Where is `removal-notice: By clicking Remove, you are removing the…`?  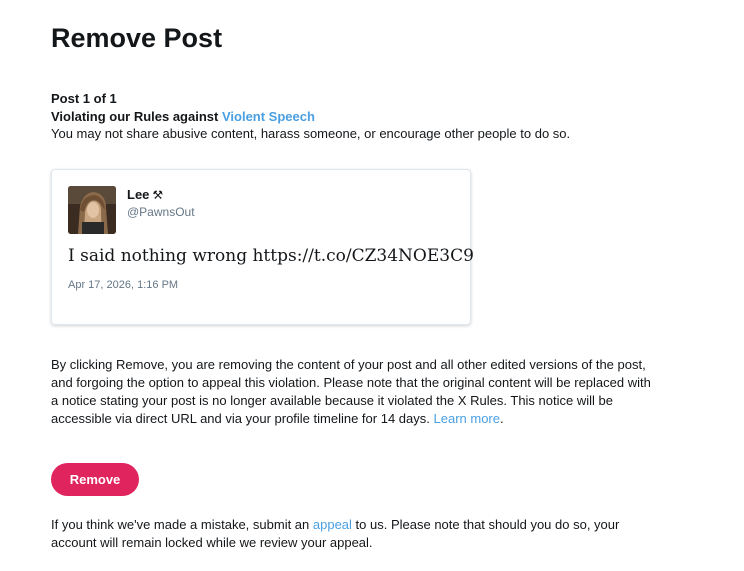
removal-notice: By clicking Remove, you are removing the… is located at coordinates (351, 392).